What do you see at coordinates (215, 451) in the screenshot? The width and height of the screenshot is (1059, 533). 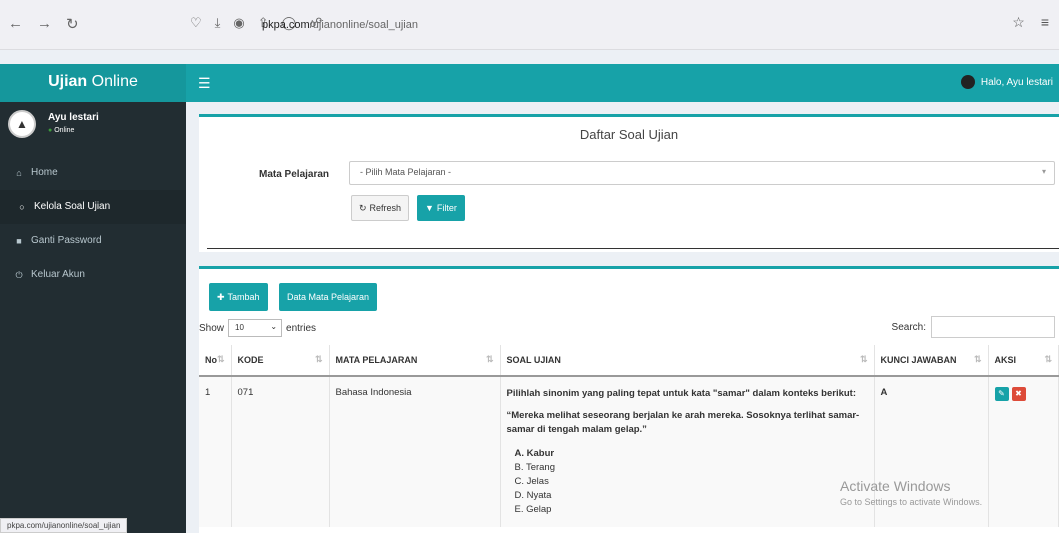 I see `cell-no: 1` at bounding box center [215, 451].